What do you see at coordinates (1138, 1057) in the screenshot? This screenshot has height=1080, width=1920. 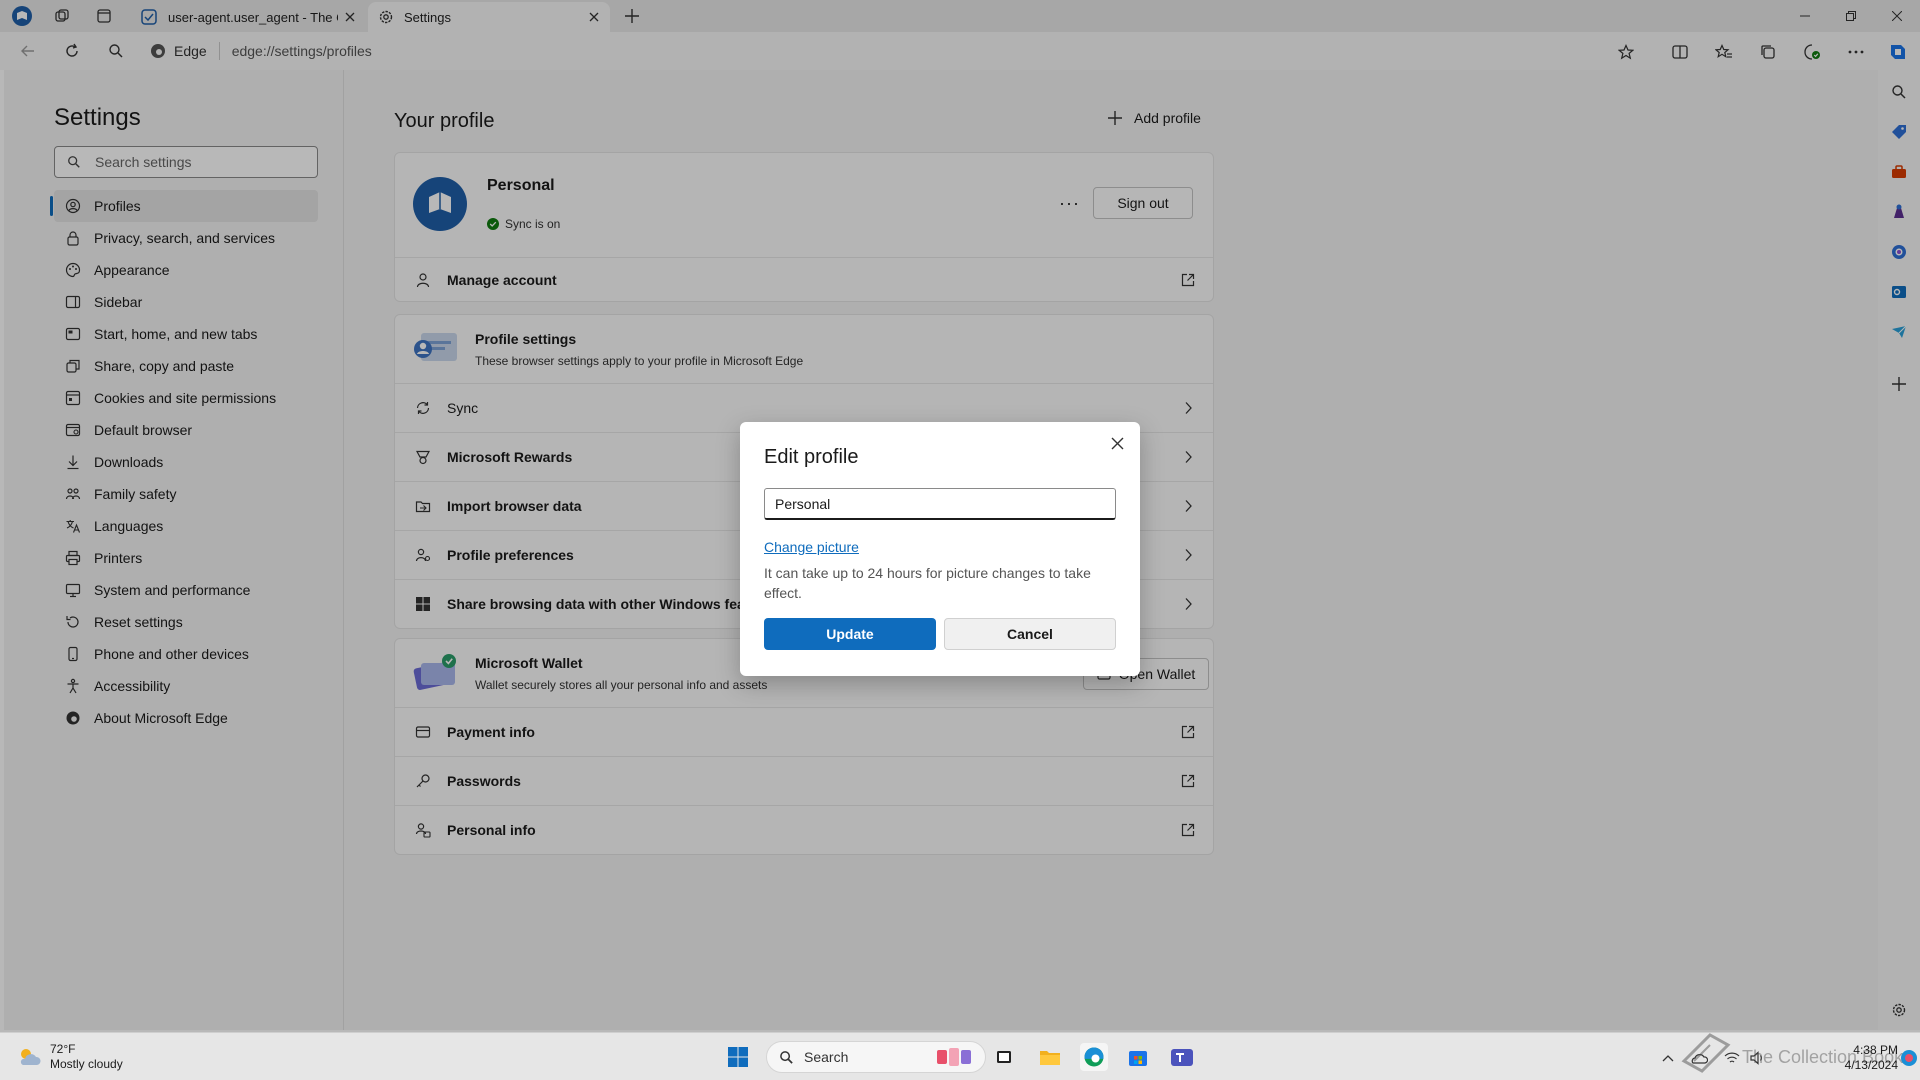 I see `store-icon` at bounding box center [1138, 1057].